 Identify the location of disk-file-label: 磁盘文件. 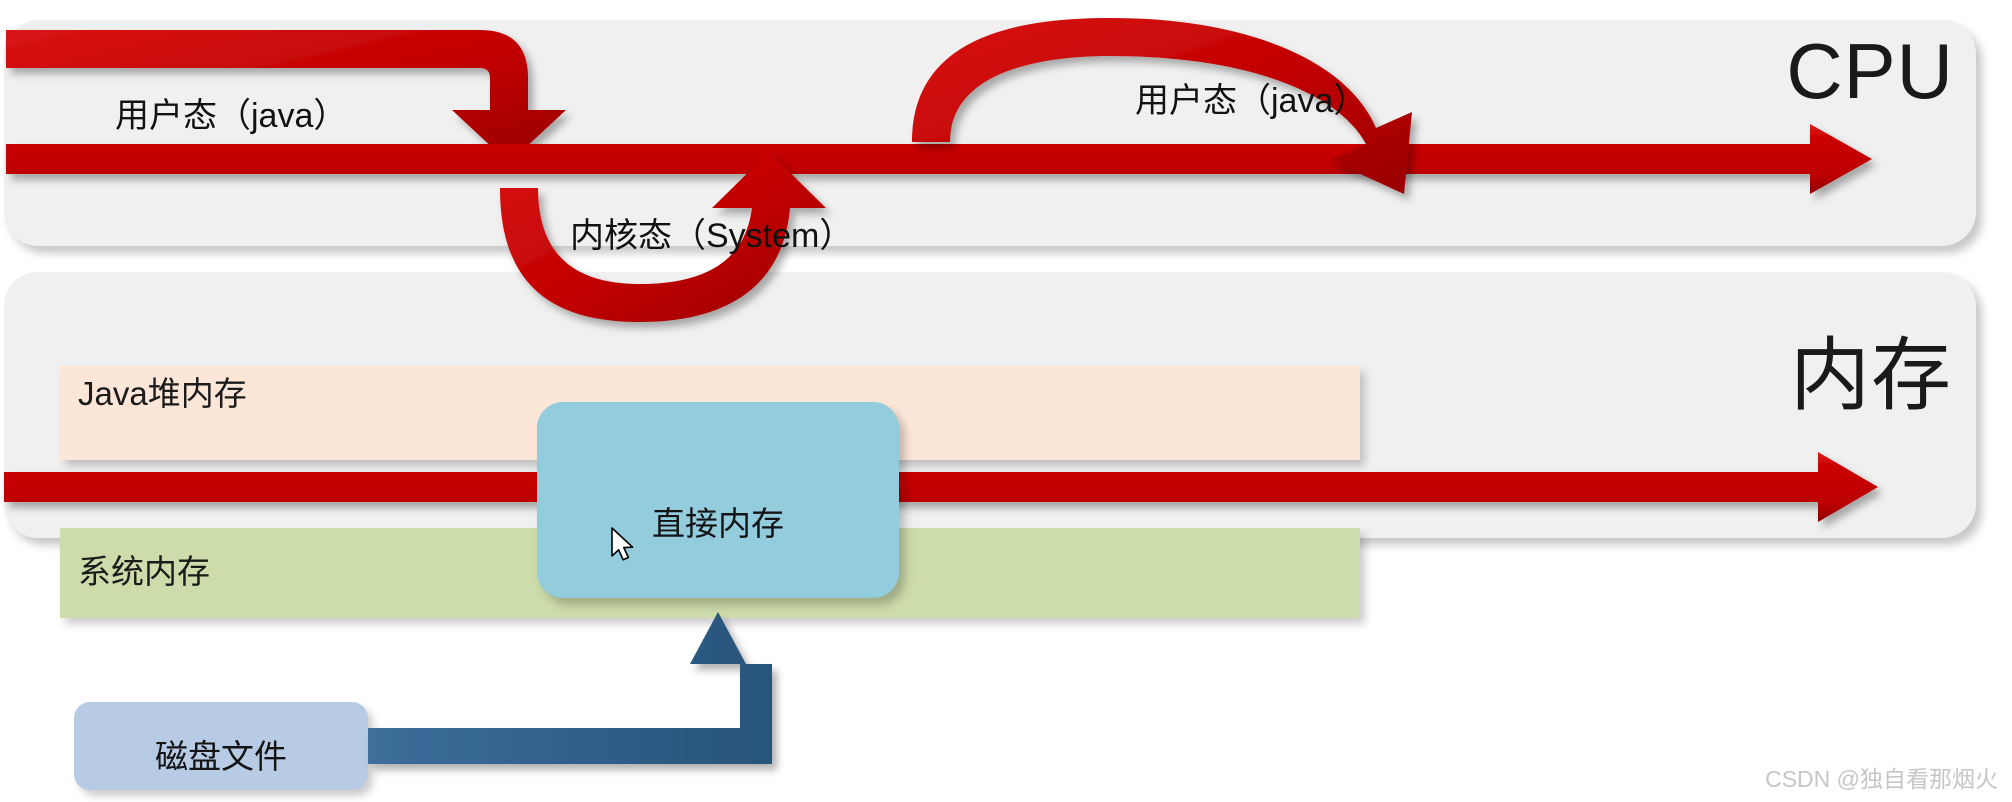
(221, 756).